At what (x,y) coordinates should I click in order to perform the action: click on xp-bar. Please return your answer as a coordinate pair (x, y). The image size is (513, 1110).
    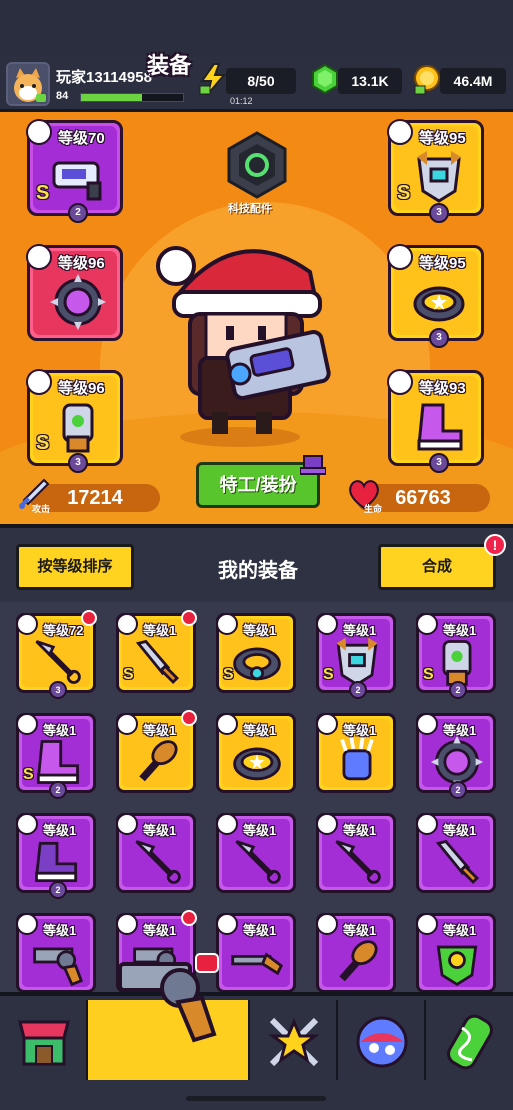
    Looking at the image, I should click on (132, 97).